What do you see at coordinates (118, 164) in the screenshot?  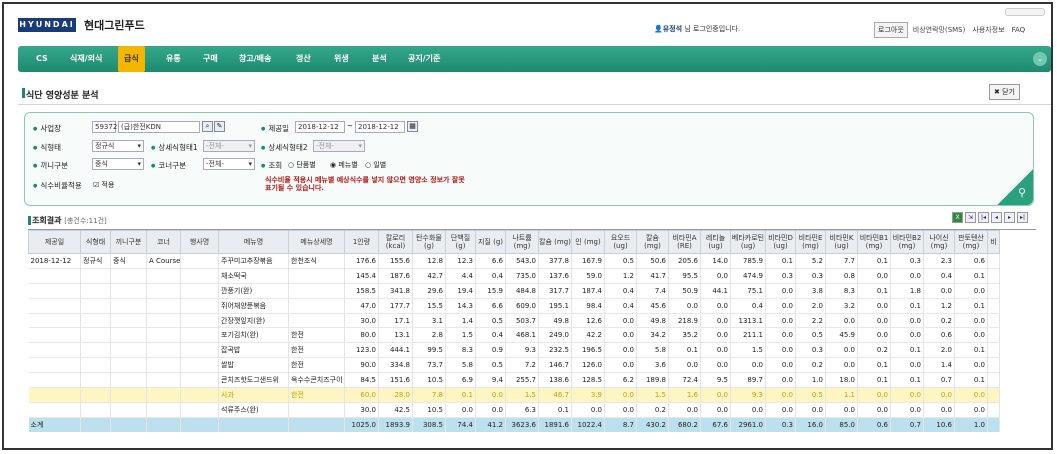 I see `meal-select: 중식` at bounding box center [118, 164].